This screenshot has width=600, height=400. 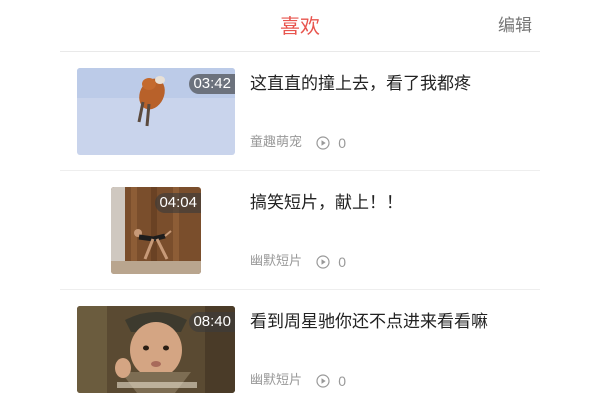 What do you see at coordinates (395, 322) in the screenshot?
I see `video-title: 看到周星驰你还不点进来看看嘛` at bounding box center [395, 322].